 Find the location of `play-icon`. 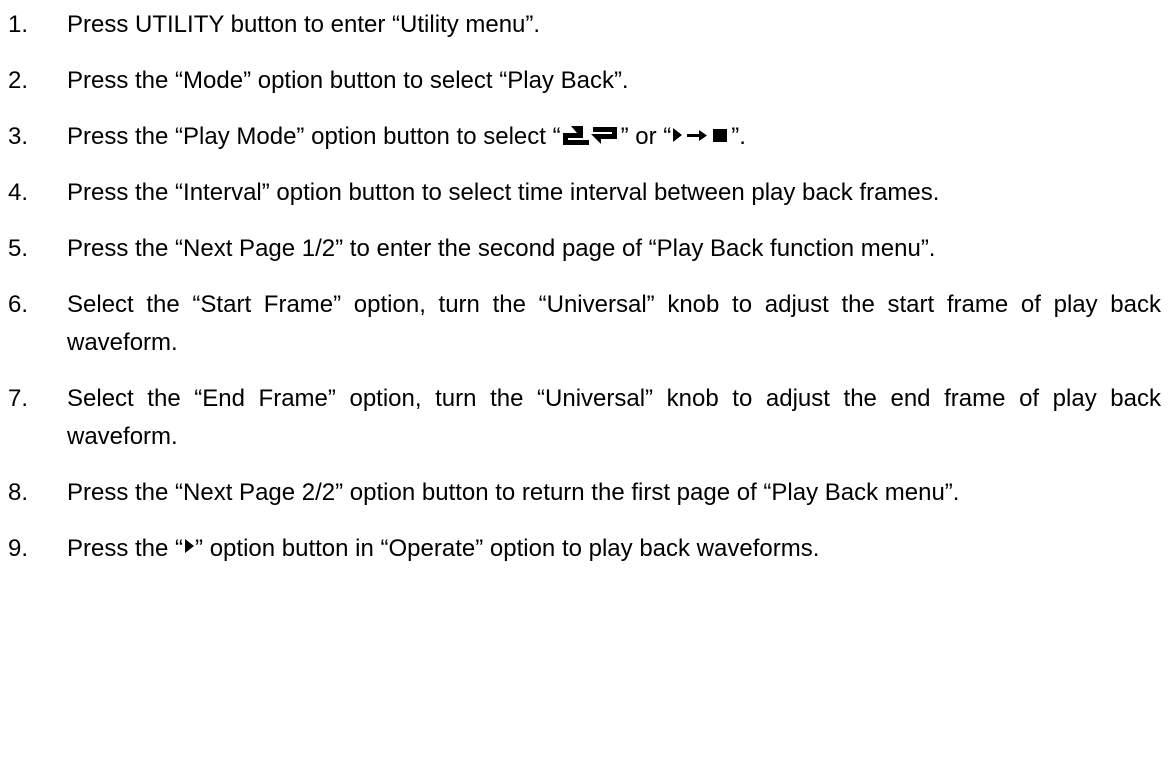

play-icon is located at coordinates (189, 547).